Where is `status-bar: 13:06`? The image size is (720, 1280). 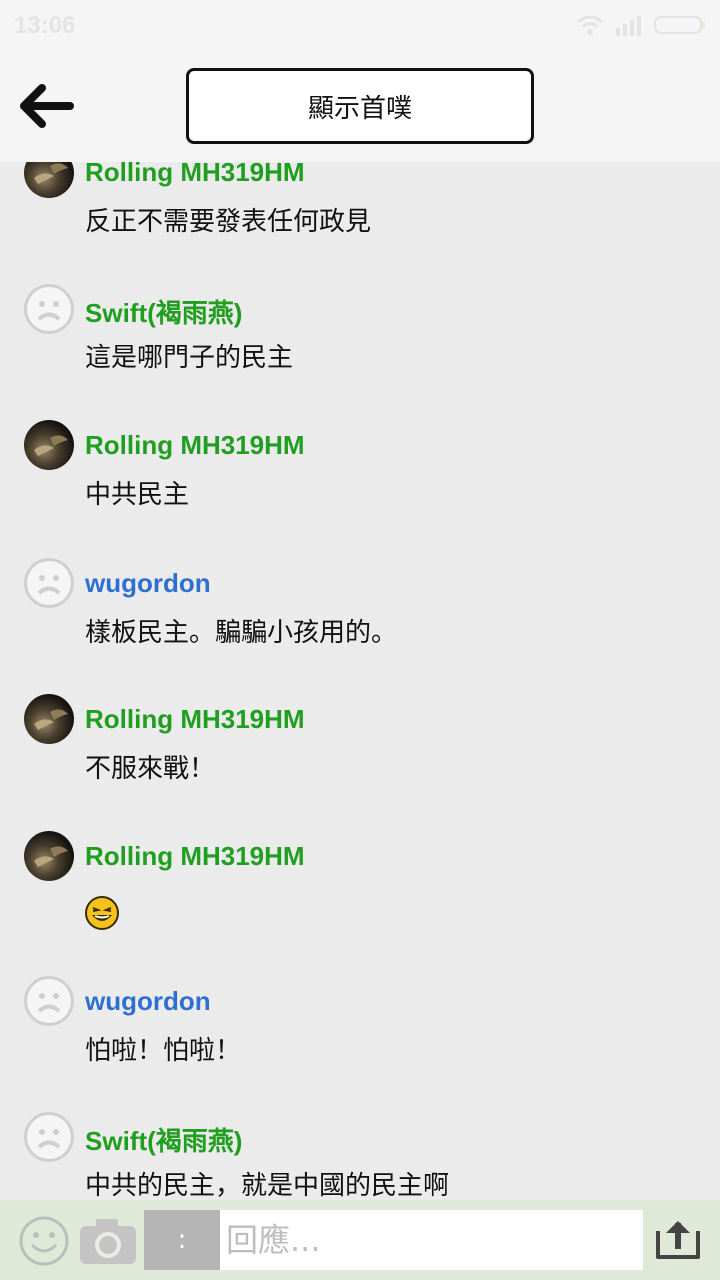
status-bar: 13:06 is located at coordinates (360, 26).